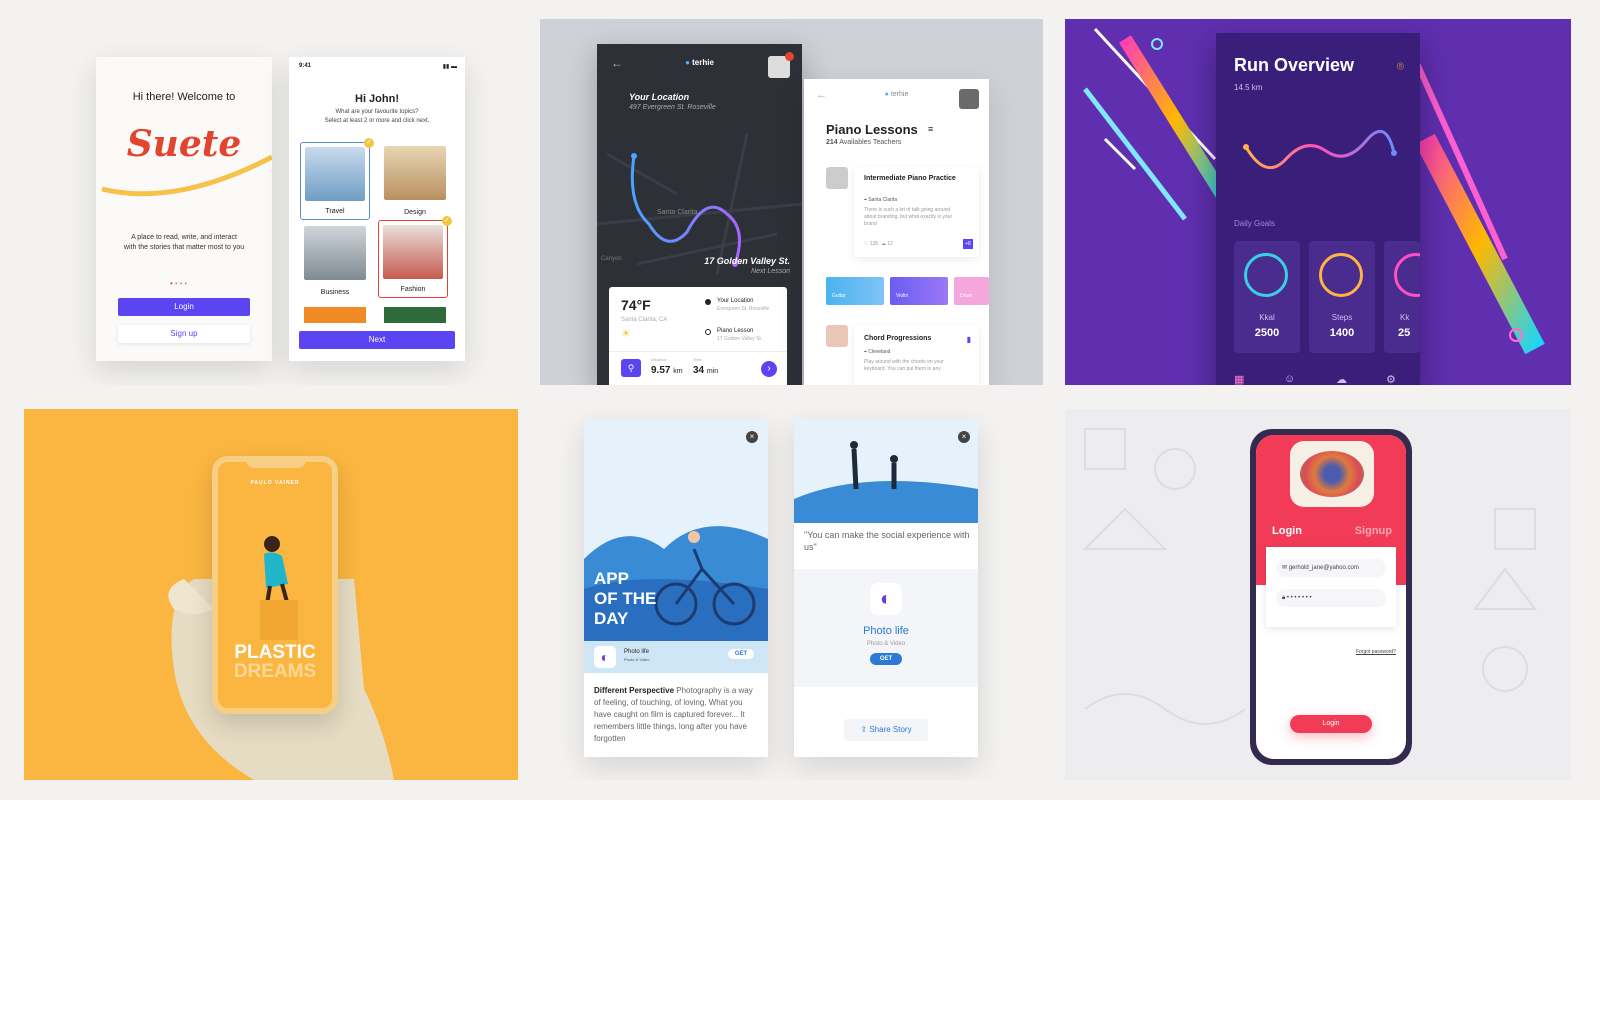 The height and width of the screenshot is (1019, 1600). I want to click on teachers-label: Availables Teachers, so click(870, 142).